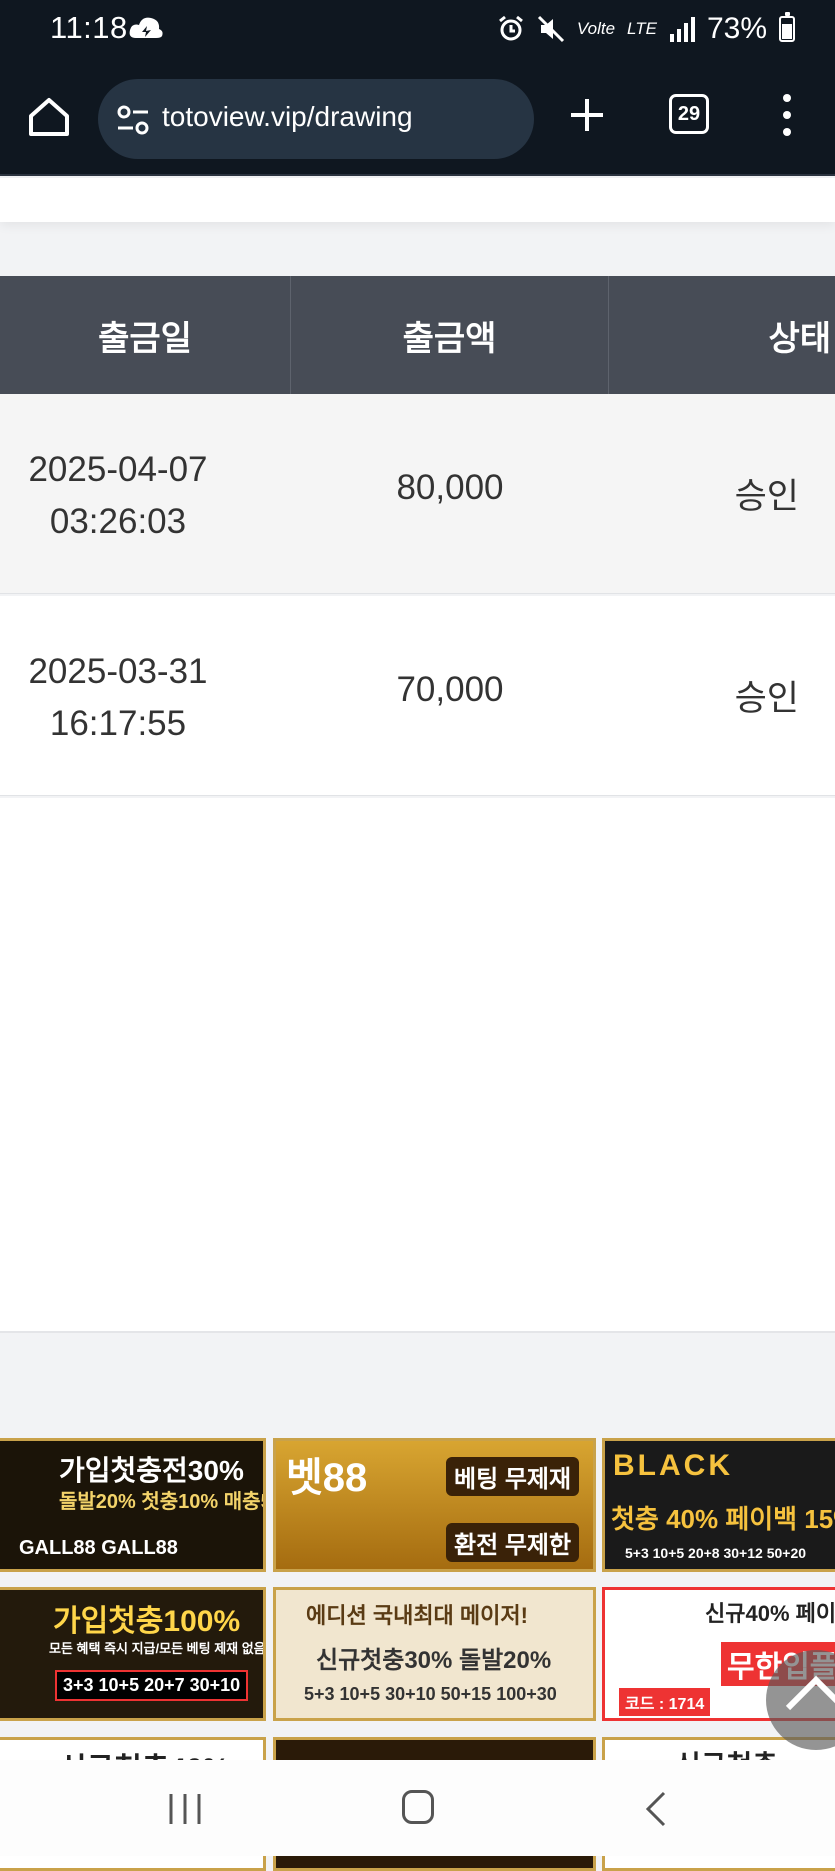  What do you see at coordinates (417, 1615) in the screenshot?
I see `banner-title: 에디션 국내최대 메이저!` at bounding box center [417, 1615].